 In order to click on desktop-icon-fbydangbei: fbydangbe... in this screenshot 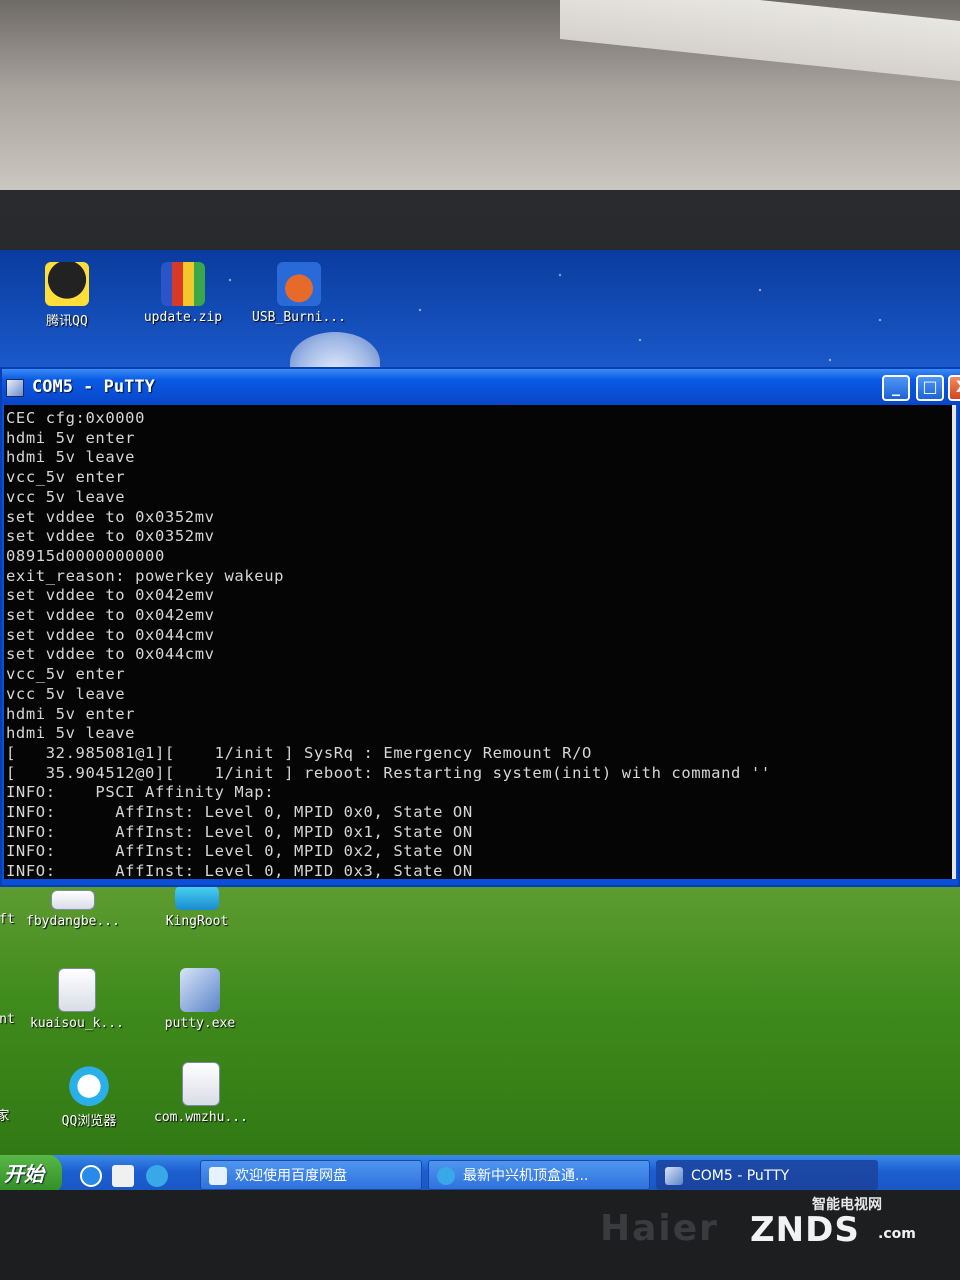, I will do `click(73, 909)`.